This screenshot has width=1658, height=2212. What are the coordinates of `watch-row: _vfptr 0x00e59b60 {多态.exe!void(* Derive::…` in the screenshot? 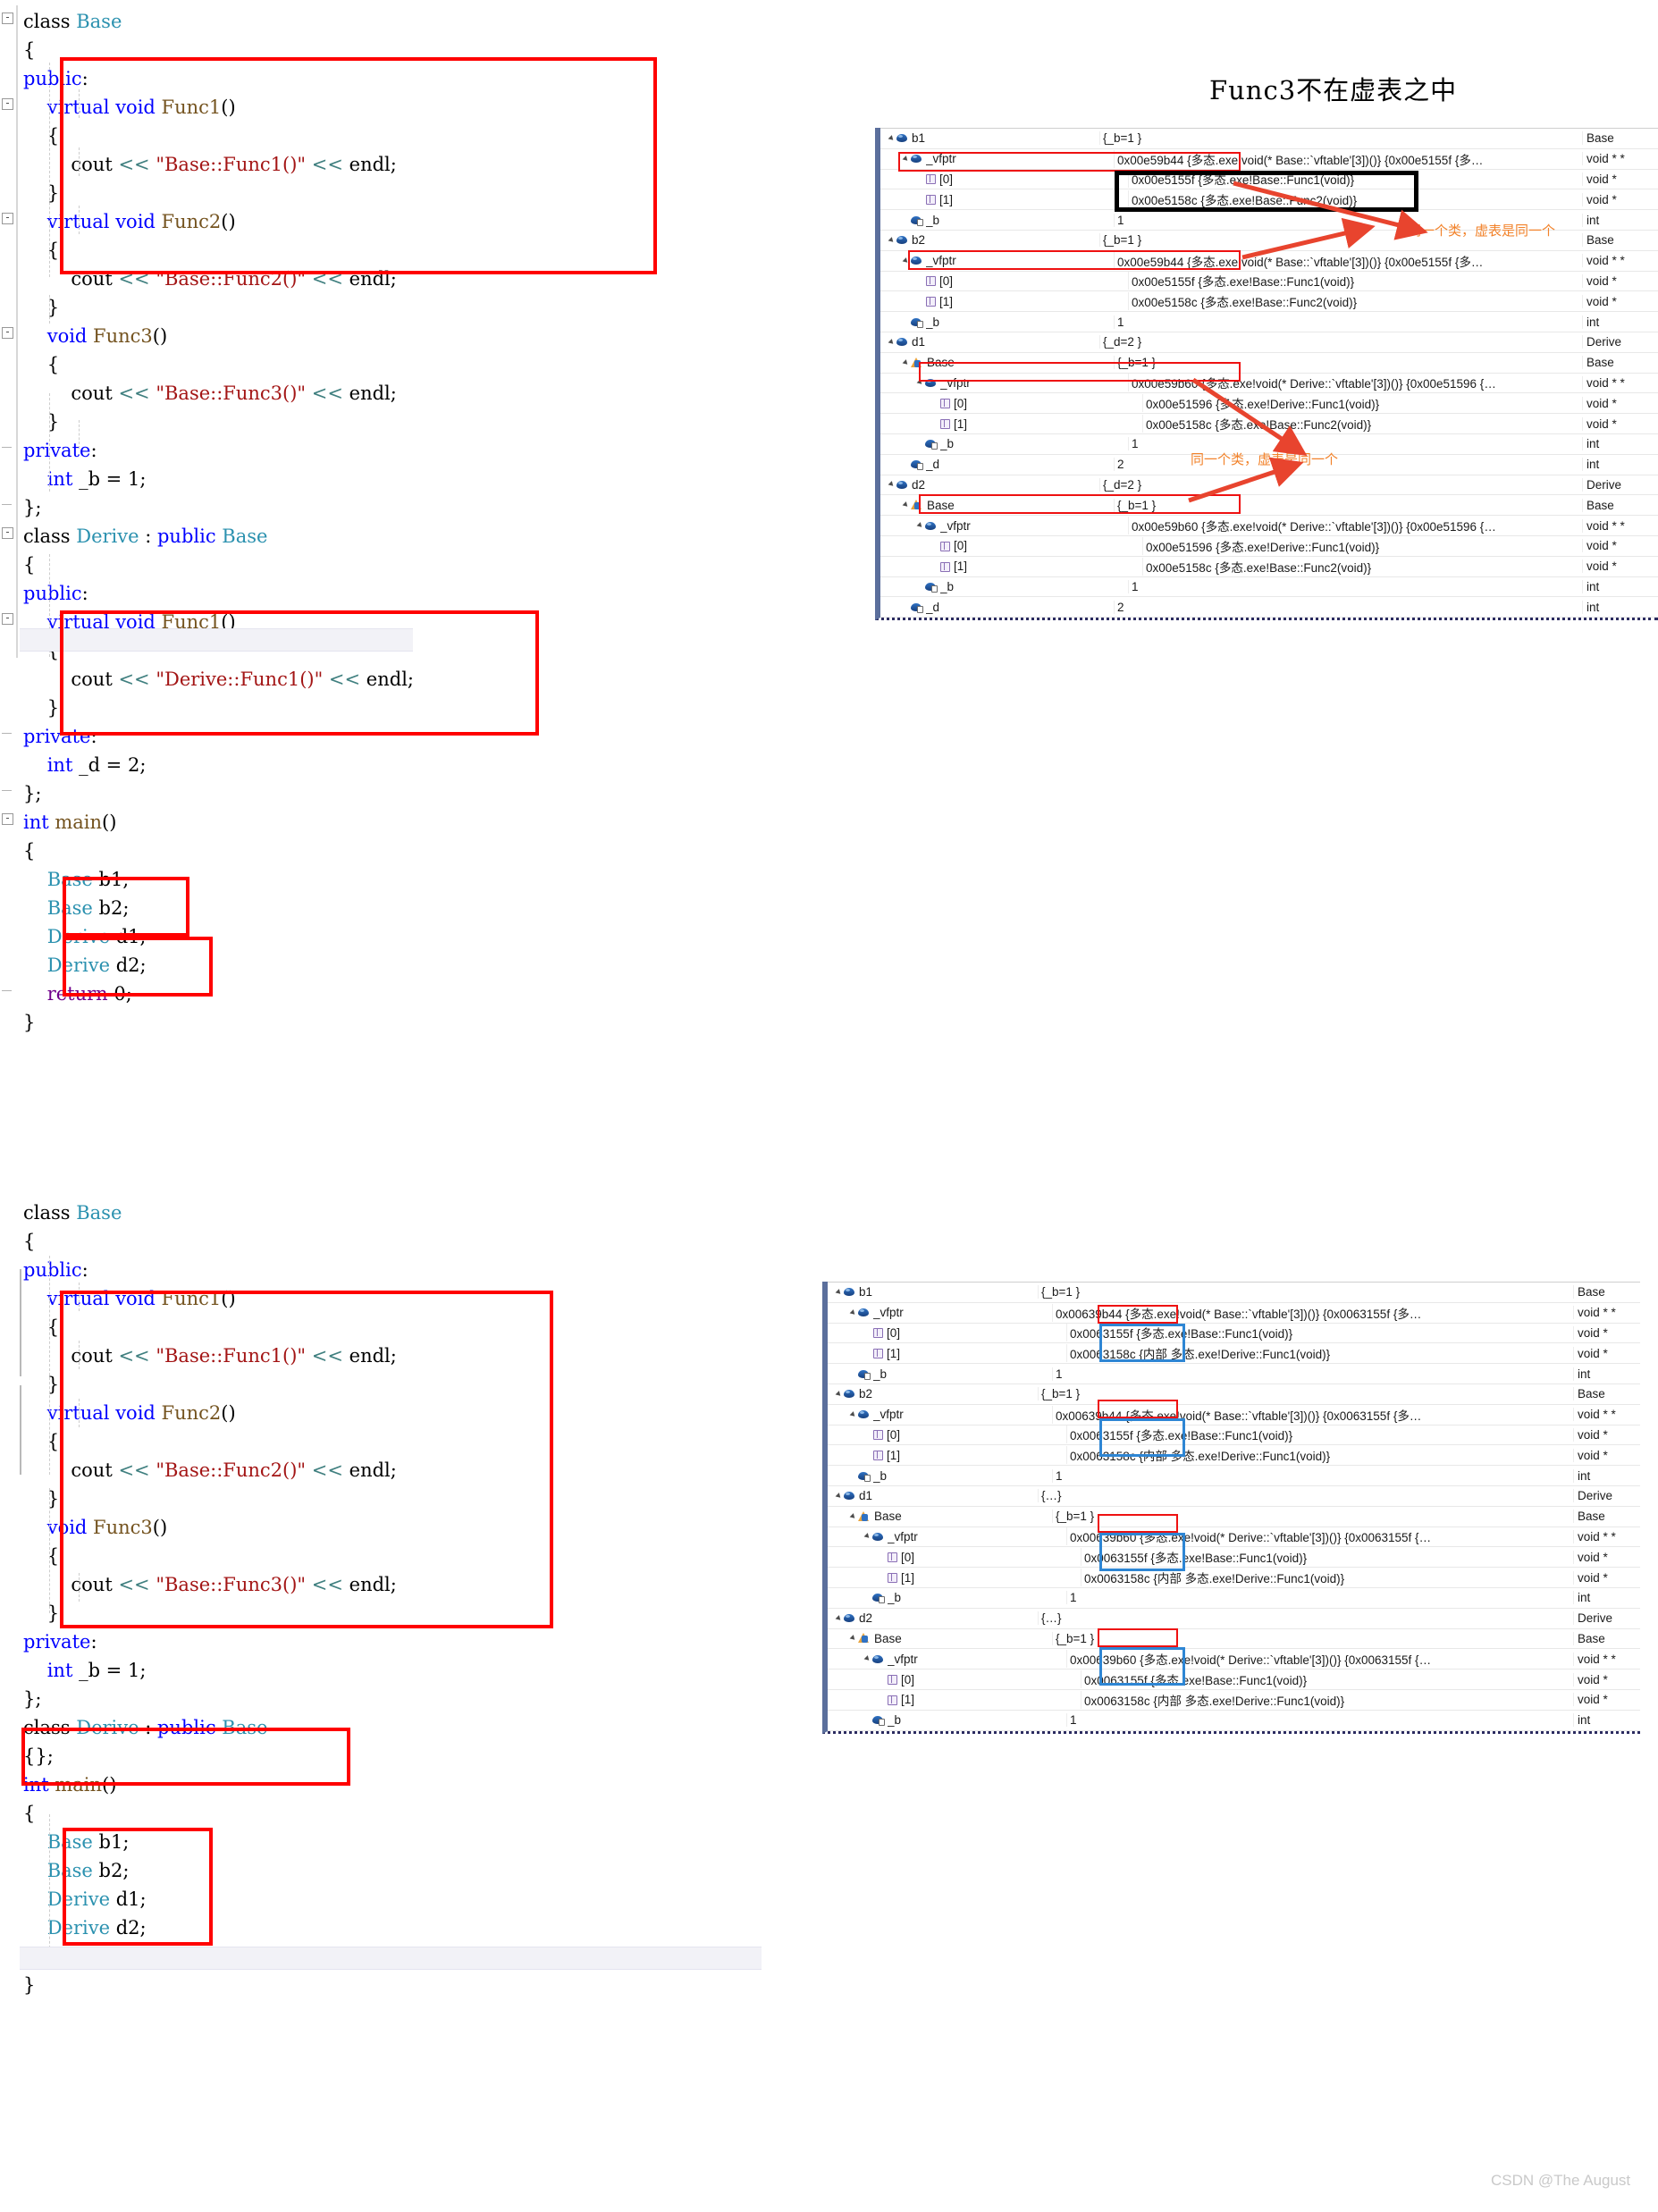 It's located at (1269, 526).